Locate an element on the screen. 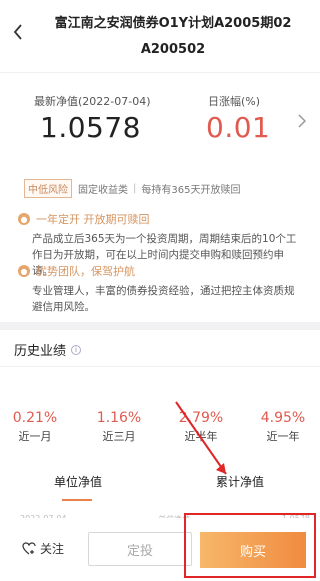 The width and height of the screenshot is (320, 581). daily-change-value: 0.01 is located at coordinates (238, 127).